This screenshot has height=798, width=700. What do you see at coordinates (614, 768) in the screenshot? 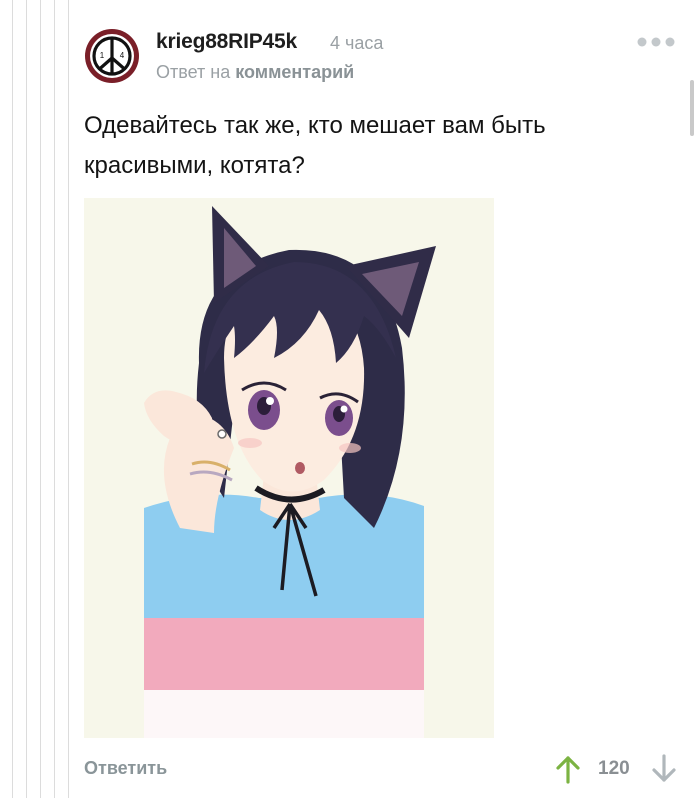
I see `rating-count: 120` at bounding box center [614, 768].